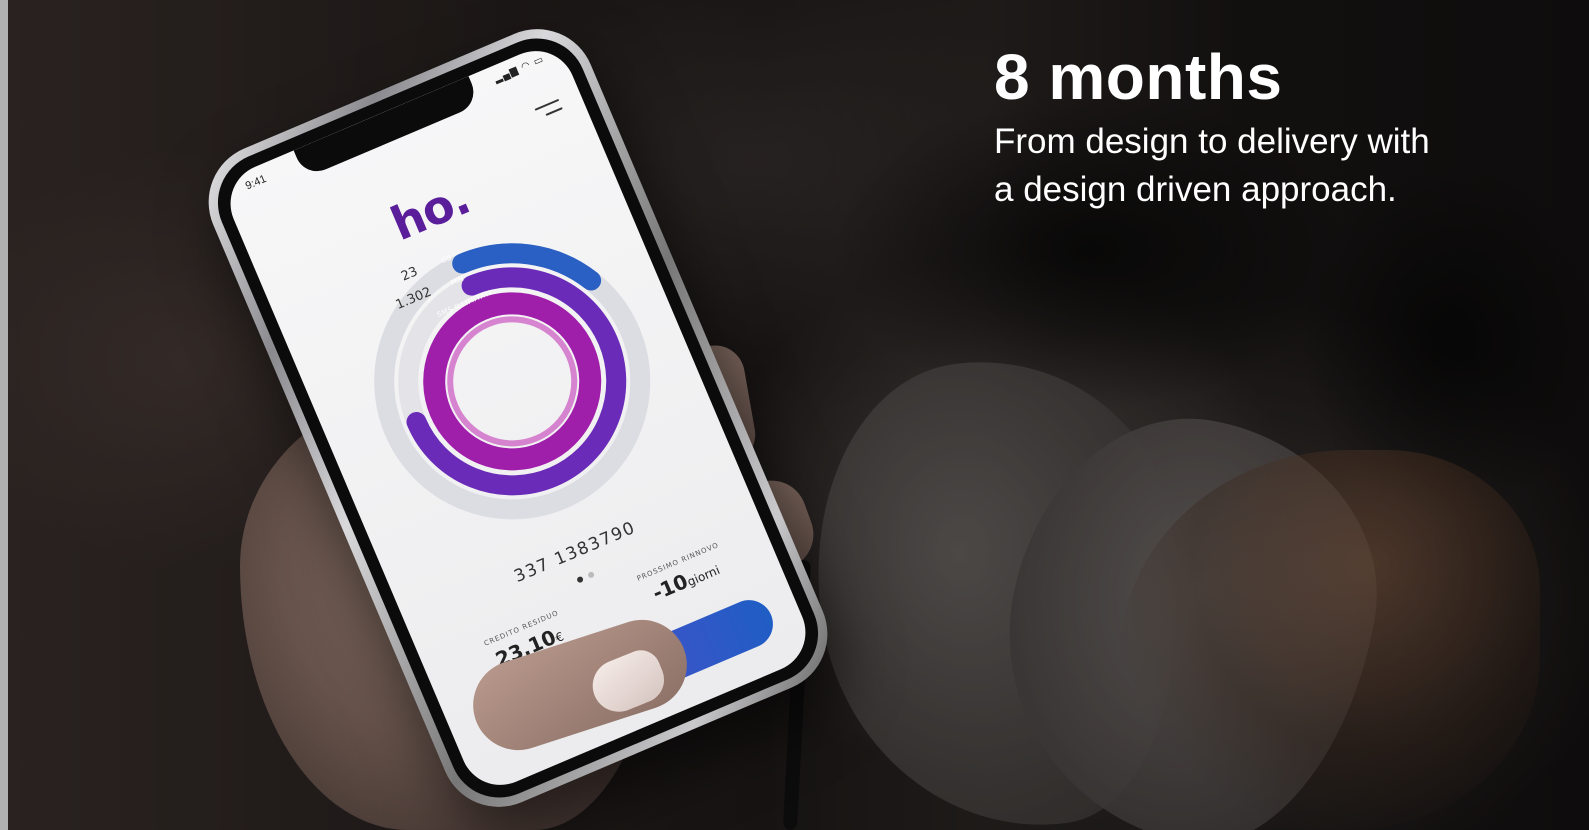 The width and height of the screenshot is (1589, 830). What do you see at coordinates (256, 182) in the screenshot?
I see `status-time: 9:41` at bounding box center [256, 182].